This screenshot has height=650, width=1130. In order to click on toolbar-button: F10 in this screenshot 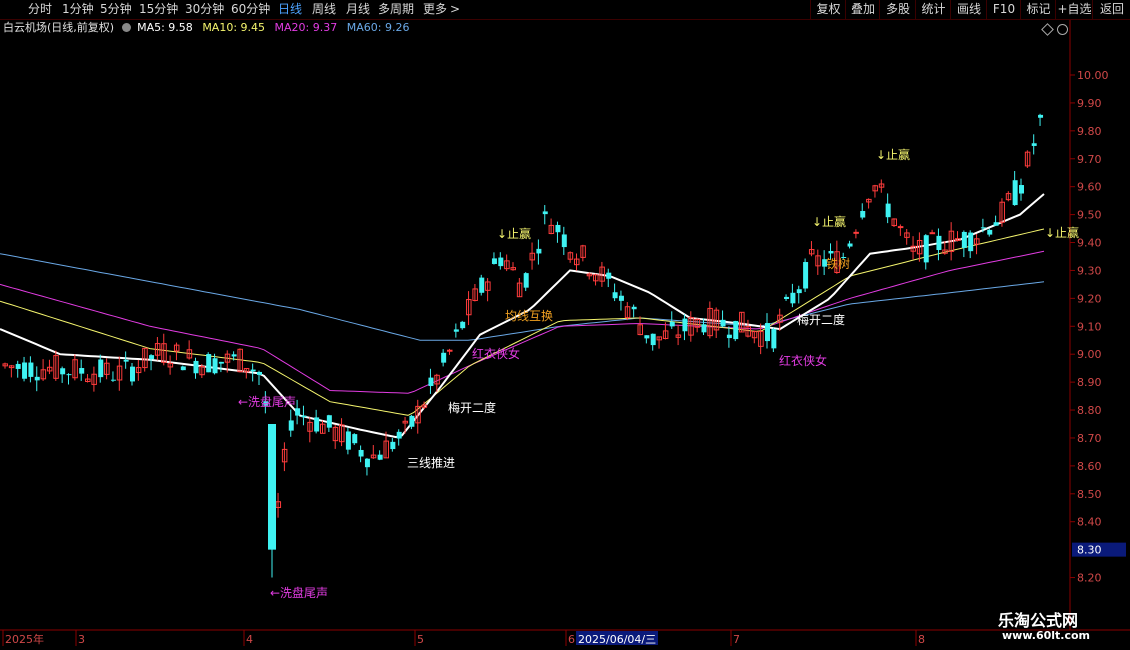, I will do `click(1003, 9)`.